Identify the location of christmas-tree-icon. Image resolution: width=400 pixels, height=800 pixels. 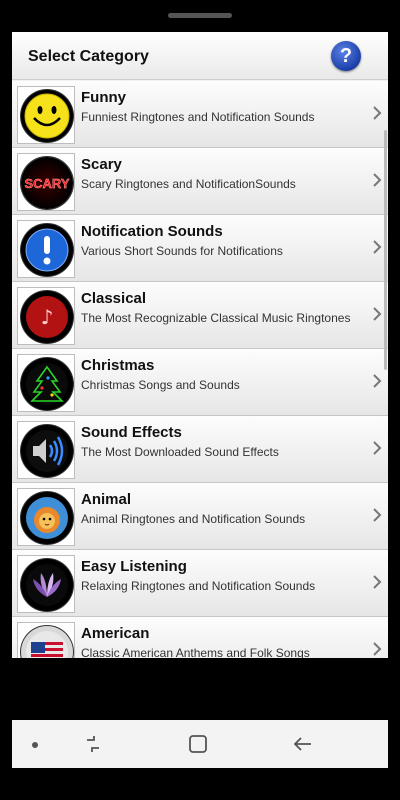
(46, 383).